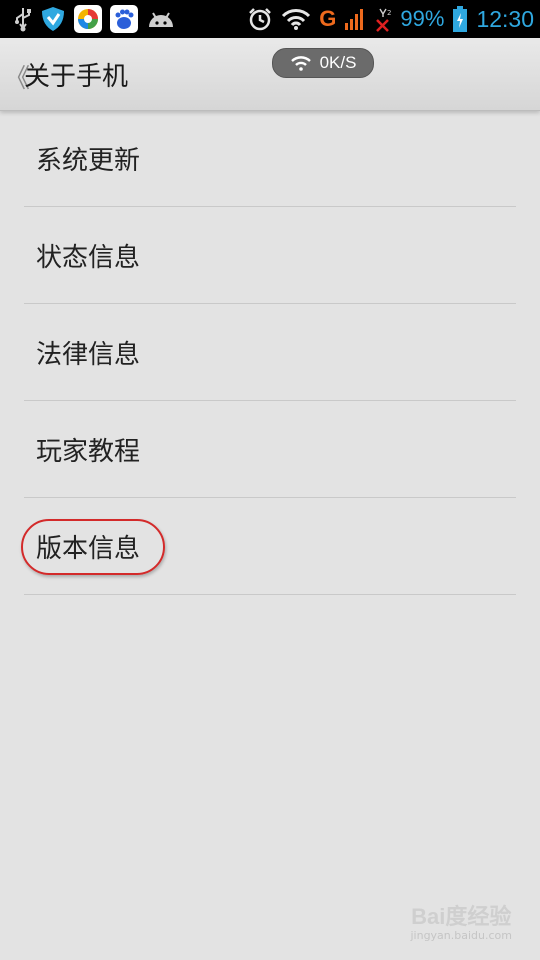  What do you see at coordinates (23, 20) in the screenshot?
I see `usb-icon` at bounding box center [23, 20].